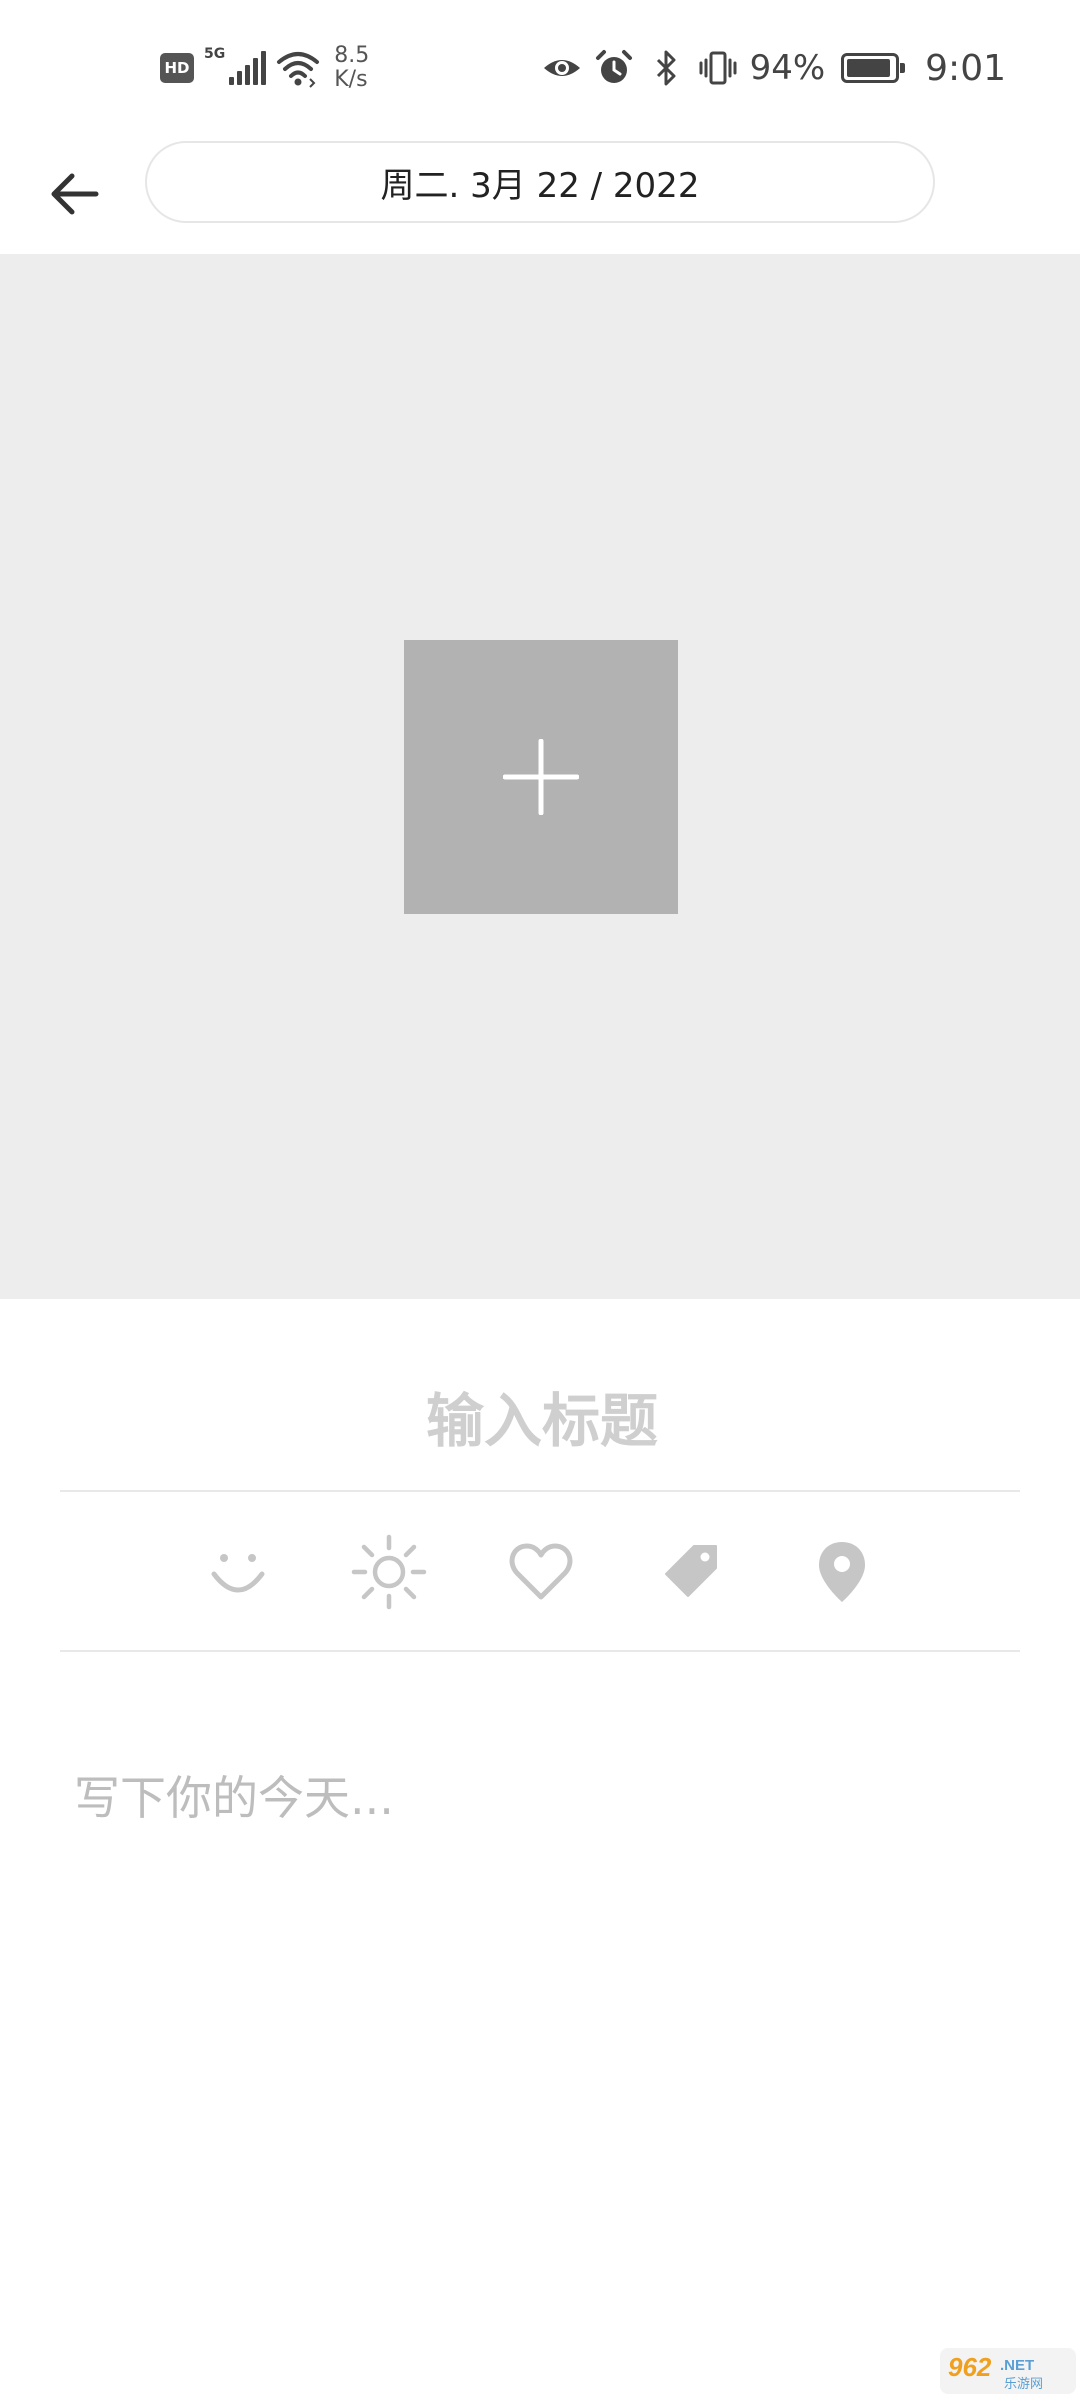  Describe the element at coordinates (542, 1421) in the screenshot. I see `title-input` at that location.